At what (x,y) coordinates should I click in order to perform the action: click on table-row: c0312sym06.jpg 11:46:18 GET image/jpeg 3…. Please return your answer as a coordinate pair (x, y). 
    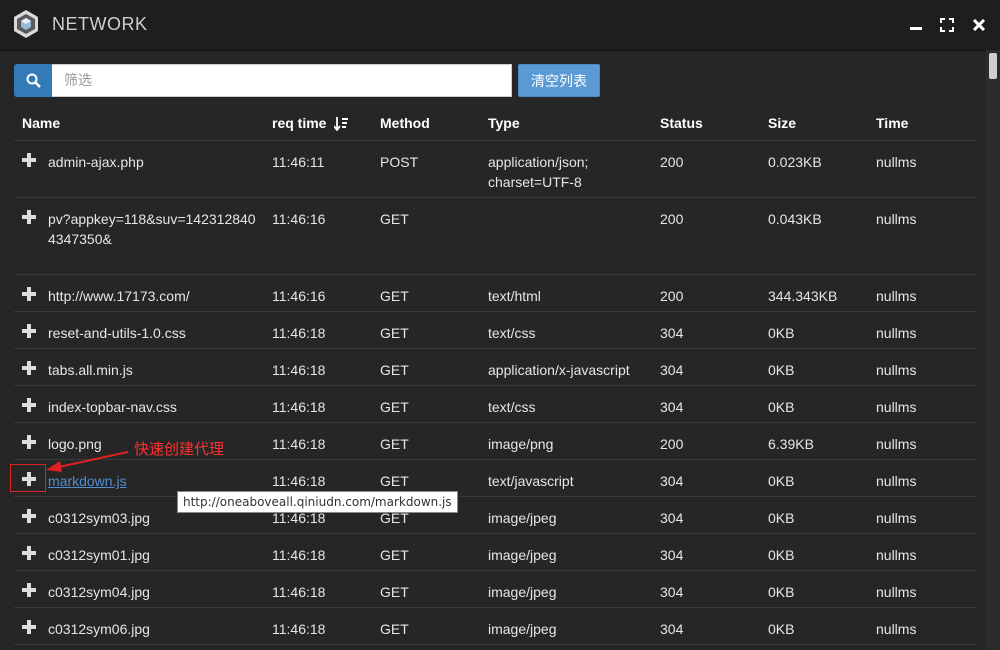
    Looking at the image, I should click on (495, 626).